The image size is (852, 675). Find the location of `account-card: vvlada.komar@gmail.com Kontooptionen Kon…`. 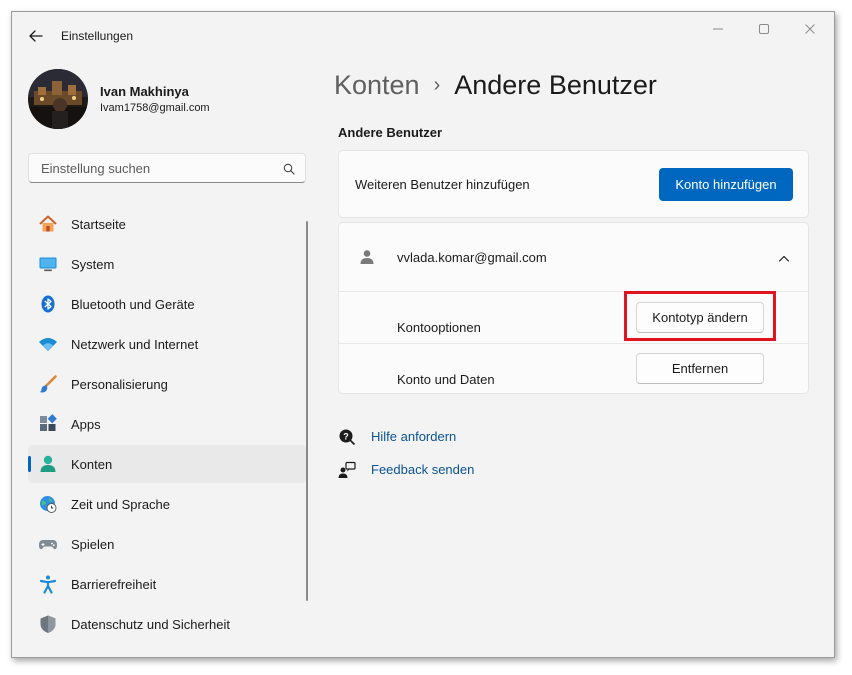

account-card: vvlada.komar@gmail.com Kontooptionen Kon… is located at coordinates (573, 308).